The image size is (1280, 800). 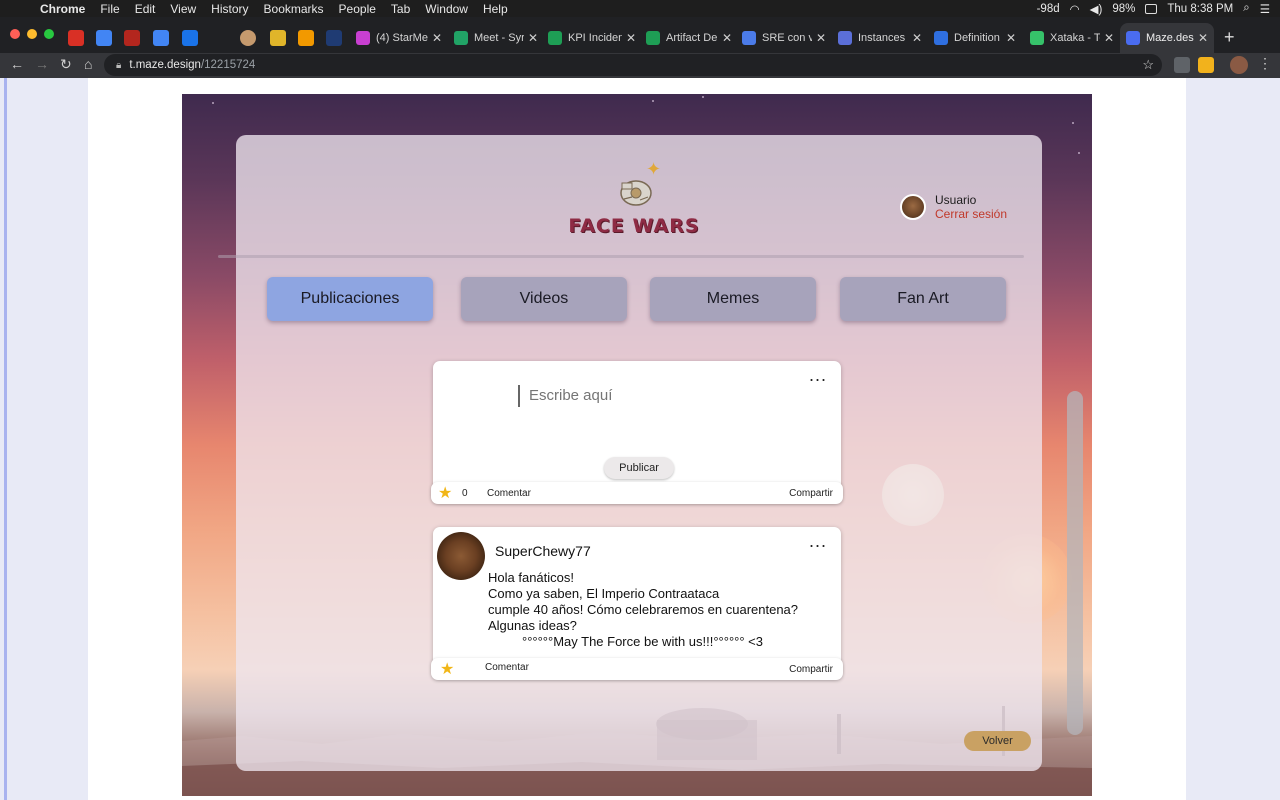 What do you see at coordinates (88, 64) in the screenshot?
I see `home-icon: ⌂` at bounding box center [88, 64].